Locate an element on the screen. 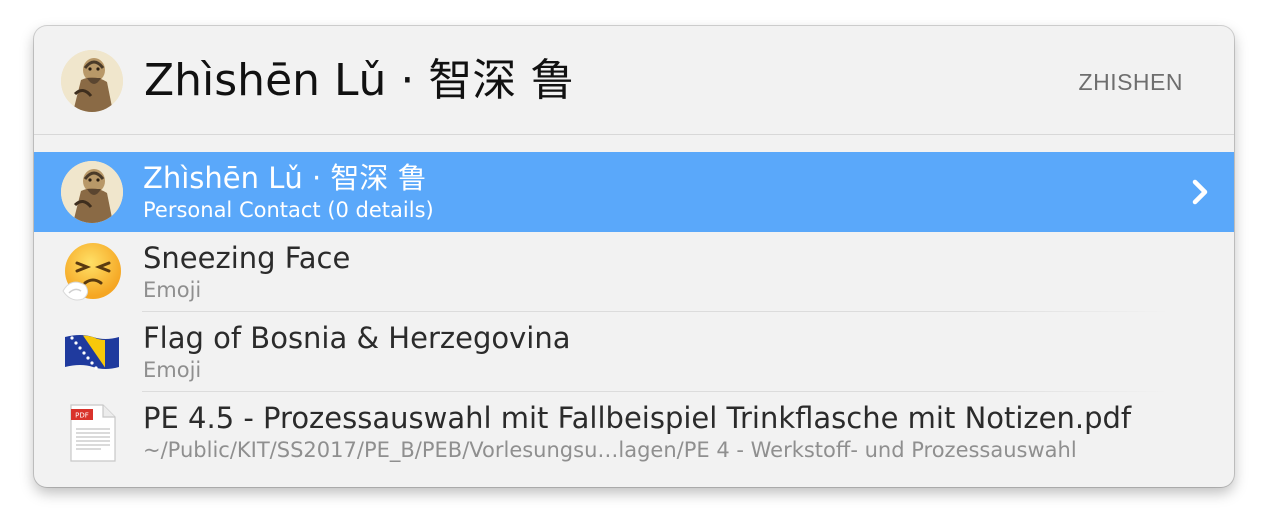 Image resolution: width=1268 pixels, height=530 pixels. result-title: Zhìshēn Lǔ · 智深 鲁 is located at coordinates (285, 178).